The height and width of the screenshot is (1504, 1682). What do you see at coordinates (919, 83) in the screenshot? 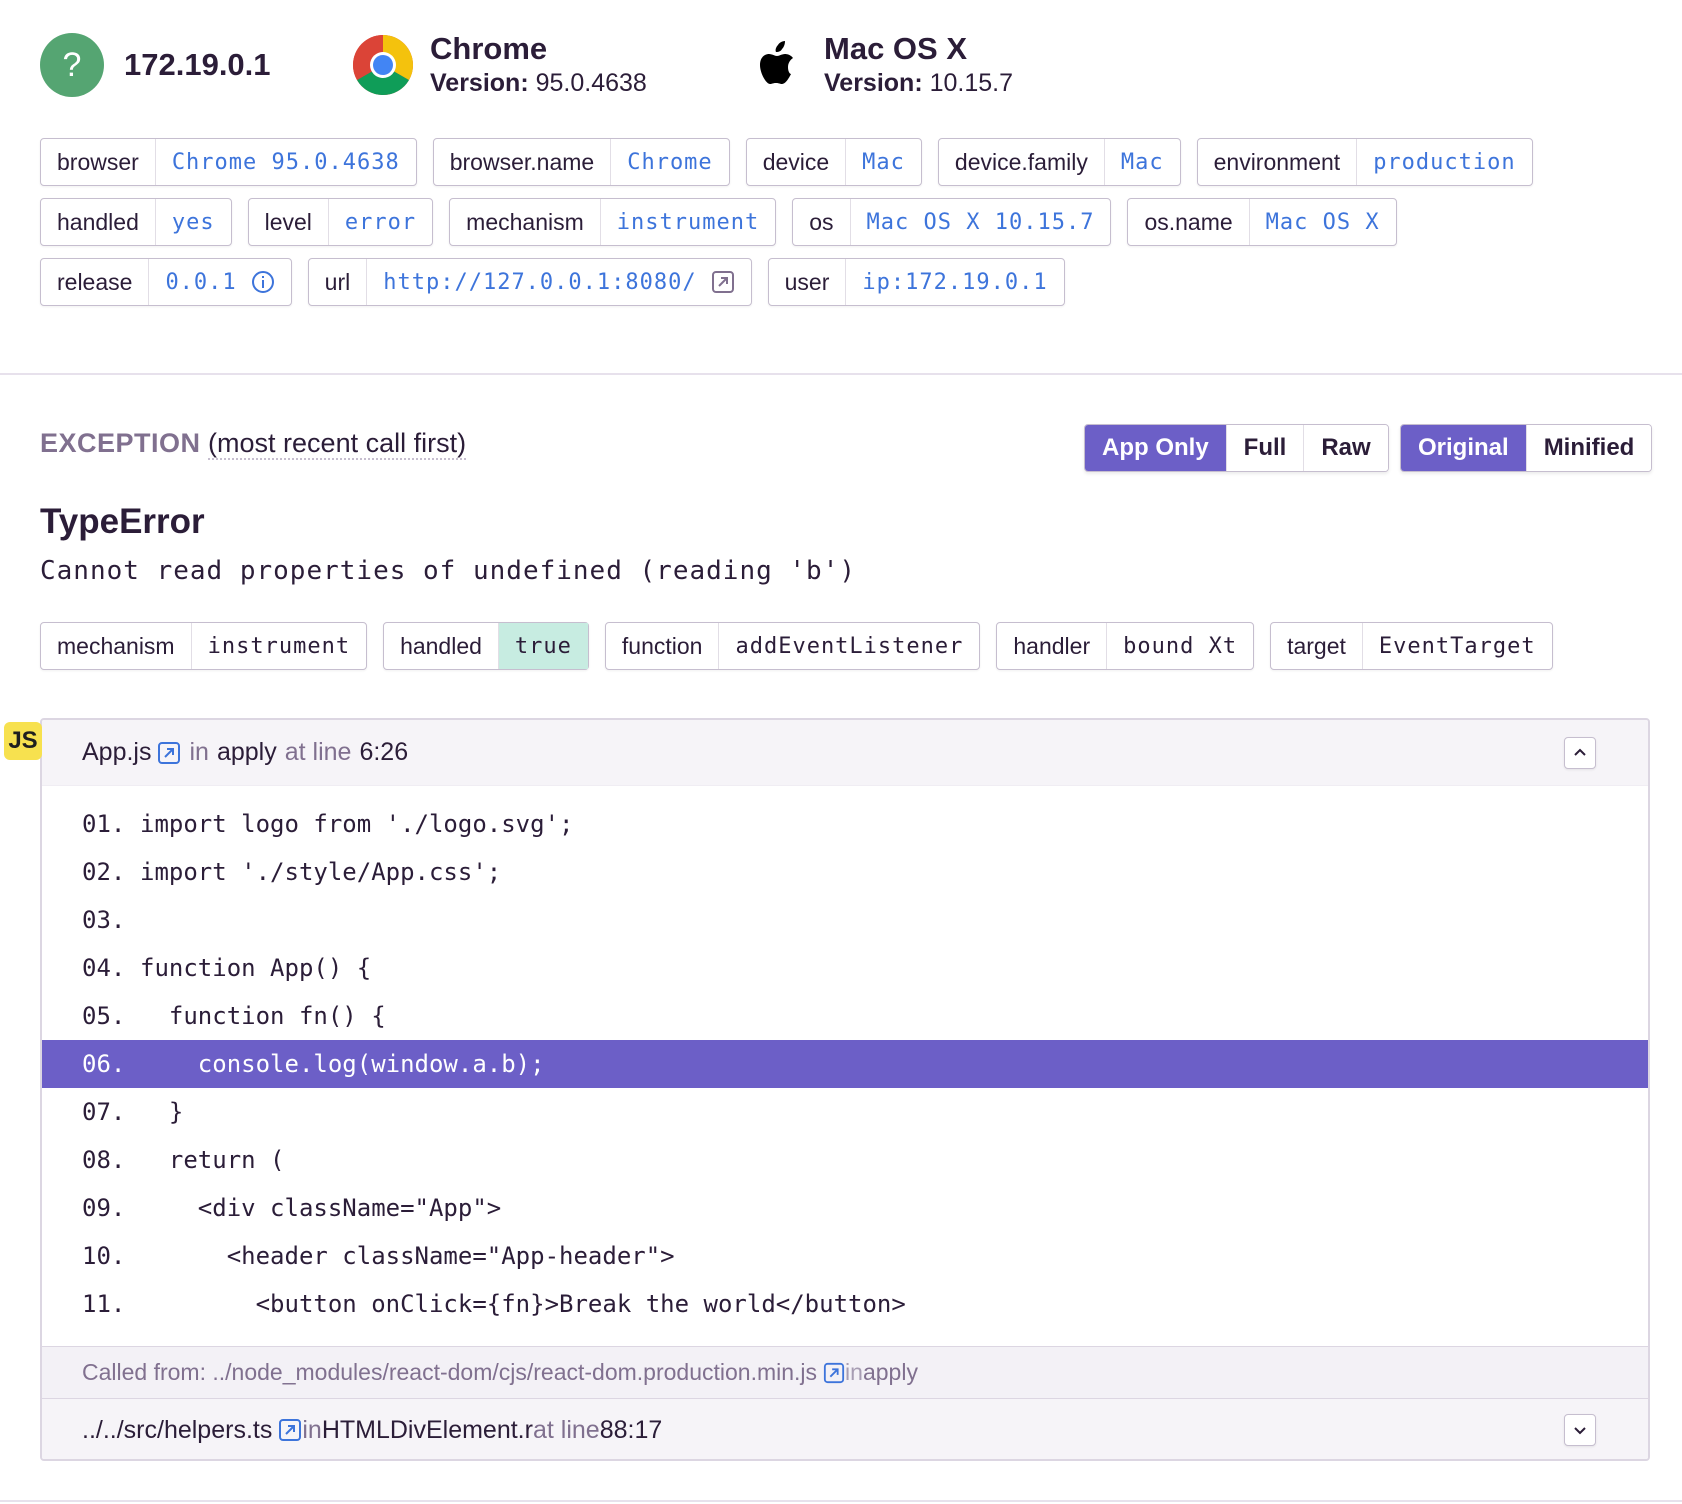
I see `os-version: Version: 10.15.7` at bounding box center [919, 83].